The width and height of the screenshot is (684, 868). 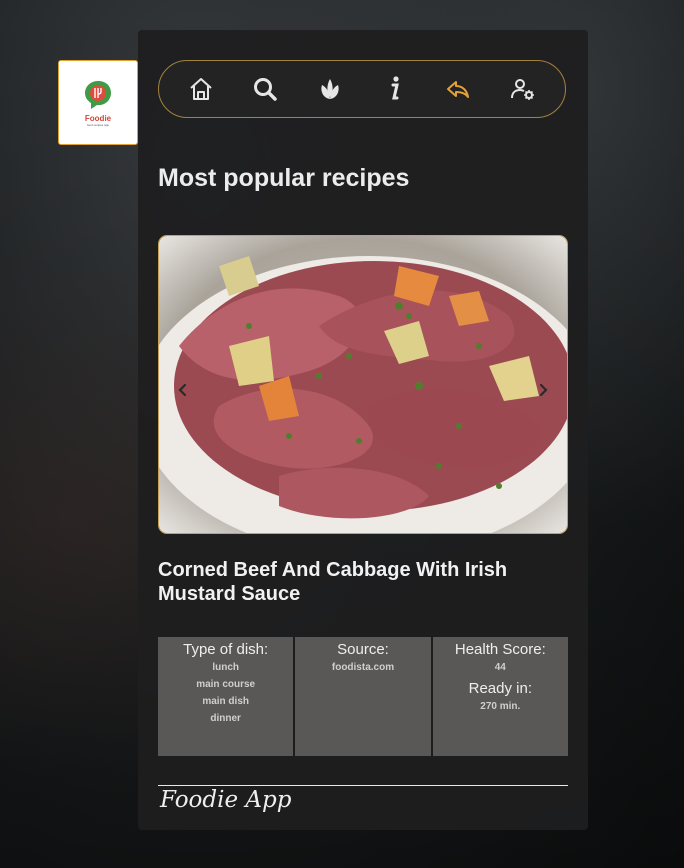 I want to click on nav-back-button, so click(x=458, y=89).